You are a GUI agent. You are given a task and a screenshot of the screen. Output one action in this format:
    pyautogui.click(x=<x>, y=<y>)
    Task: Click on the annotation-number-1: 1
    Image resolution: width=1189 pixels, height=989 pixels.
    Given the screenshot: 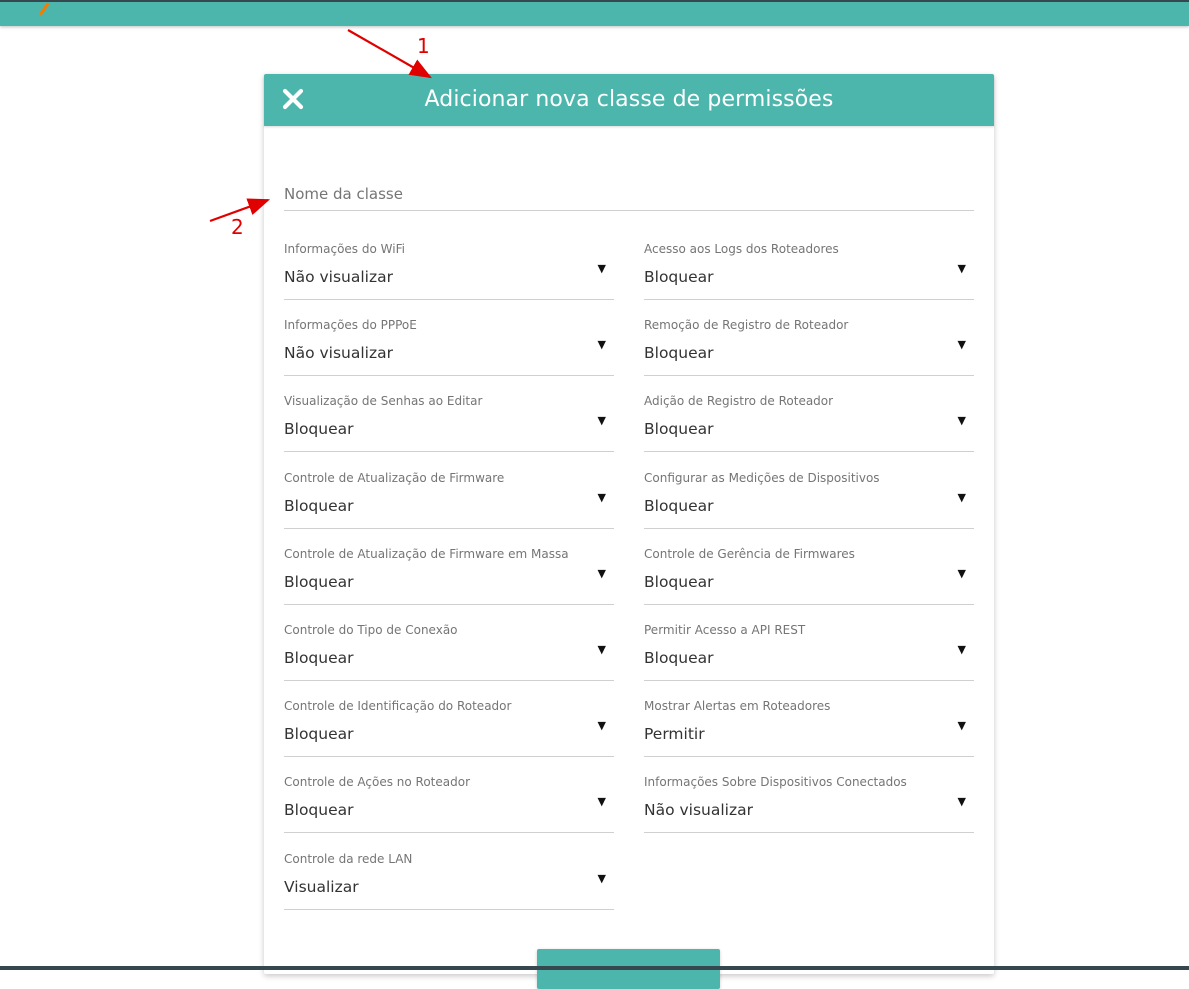 What is the action you would take?
    pyautogui.click(x=423, y=46)
    